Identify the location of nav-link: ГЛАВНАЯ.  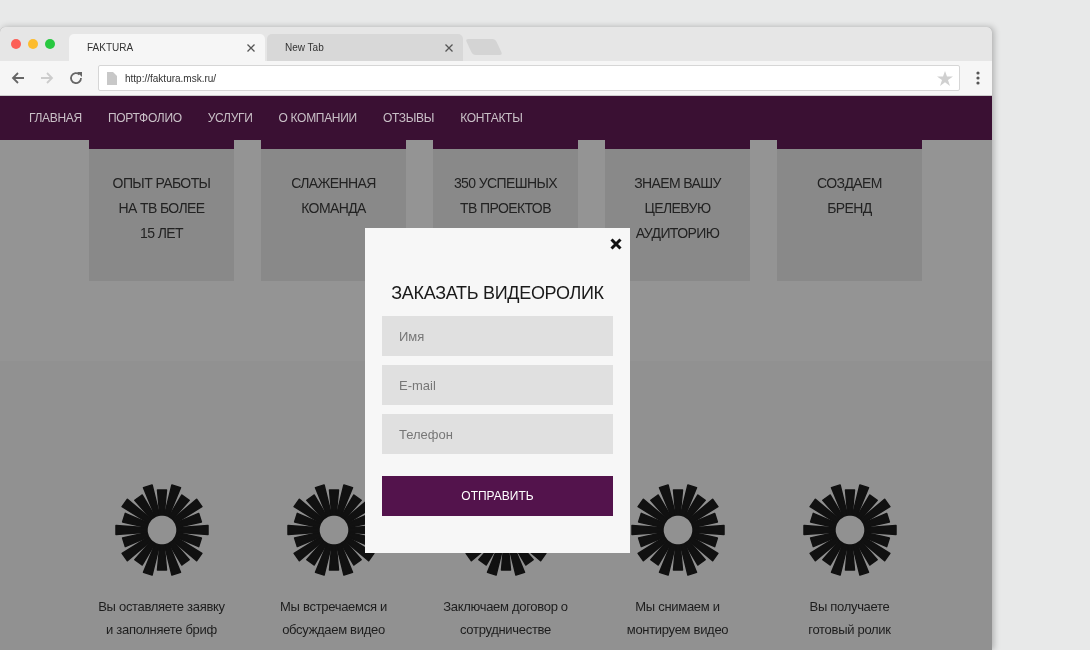
(55, 118).